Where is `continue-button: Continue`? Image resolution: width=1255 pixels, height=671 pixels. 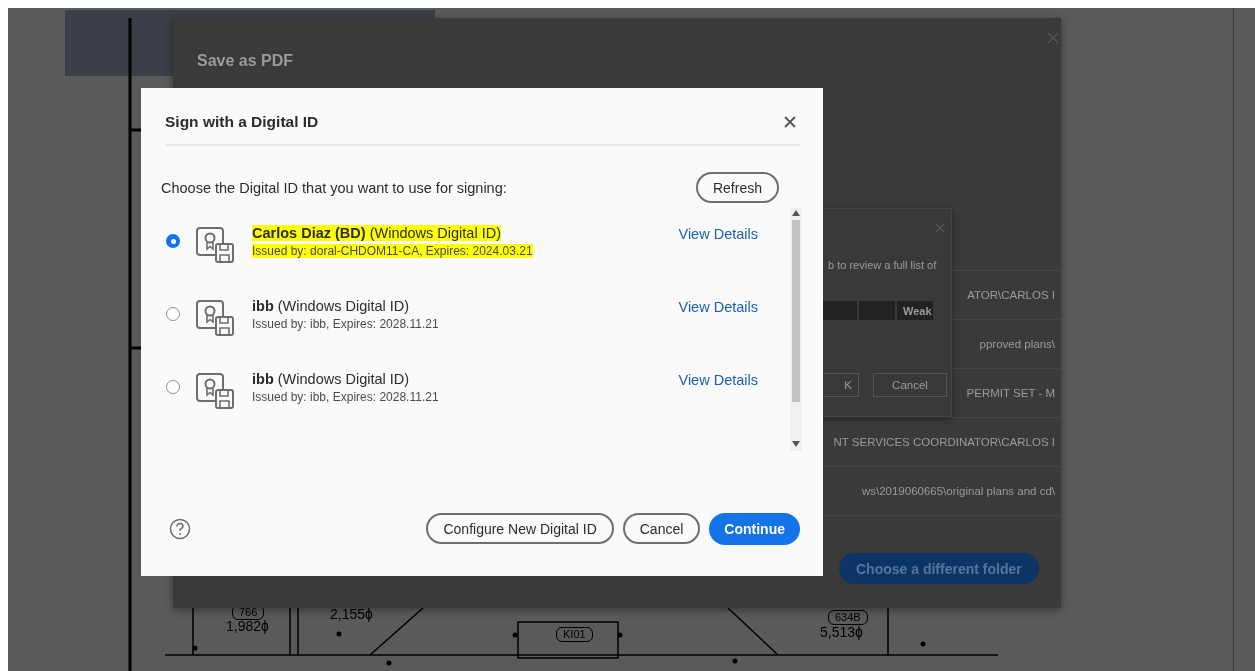 continue-button: Continue is located at coordinates (754, 529).